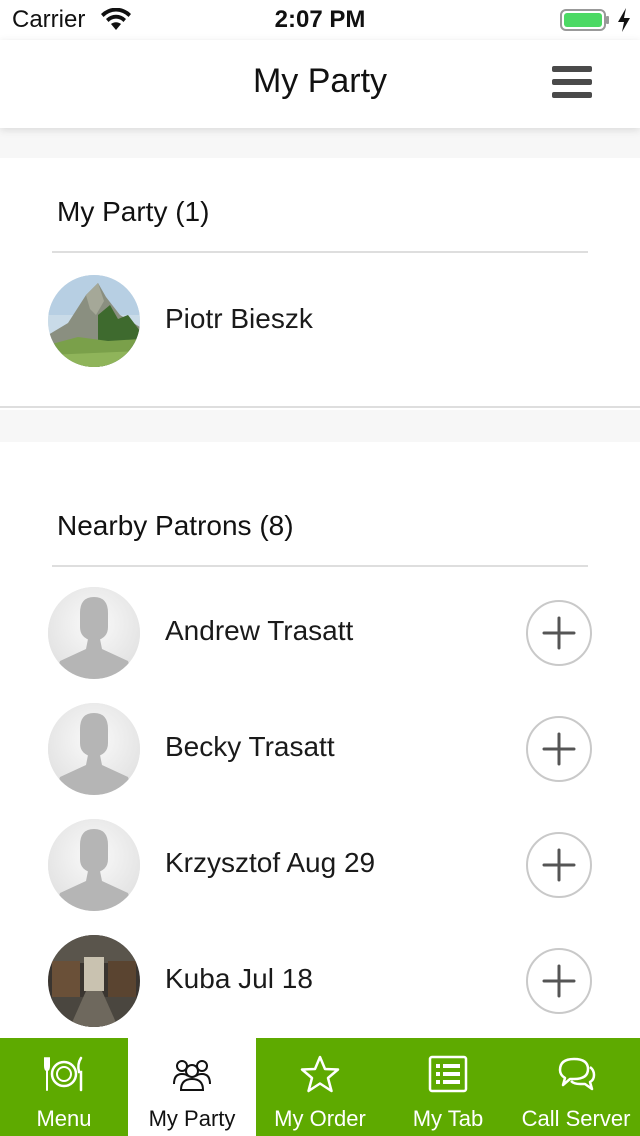 Image resolution: width=640 pixels, height=1136 pixels. I want to click on party-member-row: Piotr Bieszk, so click(320, 321).